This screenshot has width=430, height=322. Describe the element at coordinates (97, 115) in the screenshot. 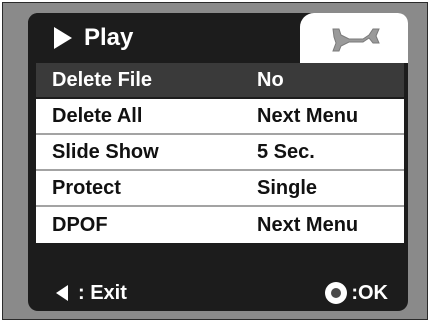

I see `menu-item-label: Delete All` at that location.